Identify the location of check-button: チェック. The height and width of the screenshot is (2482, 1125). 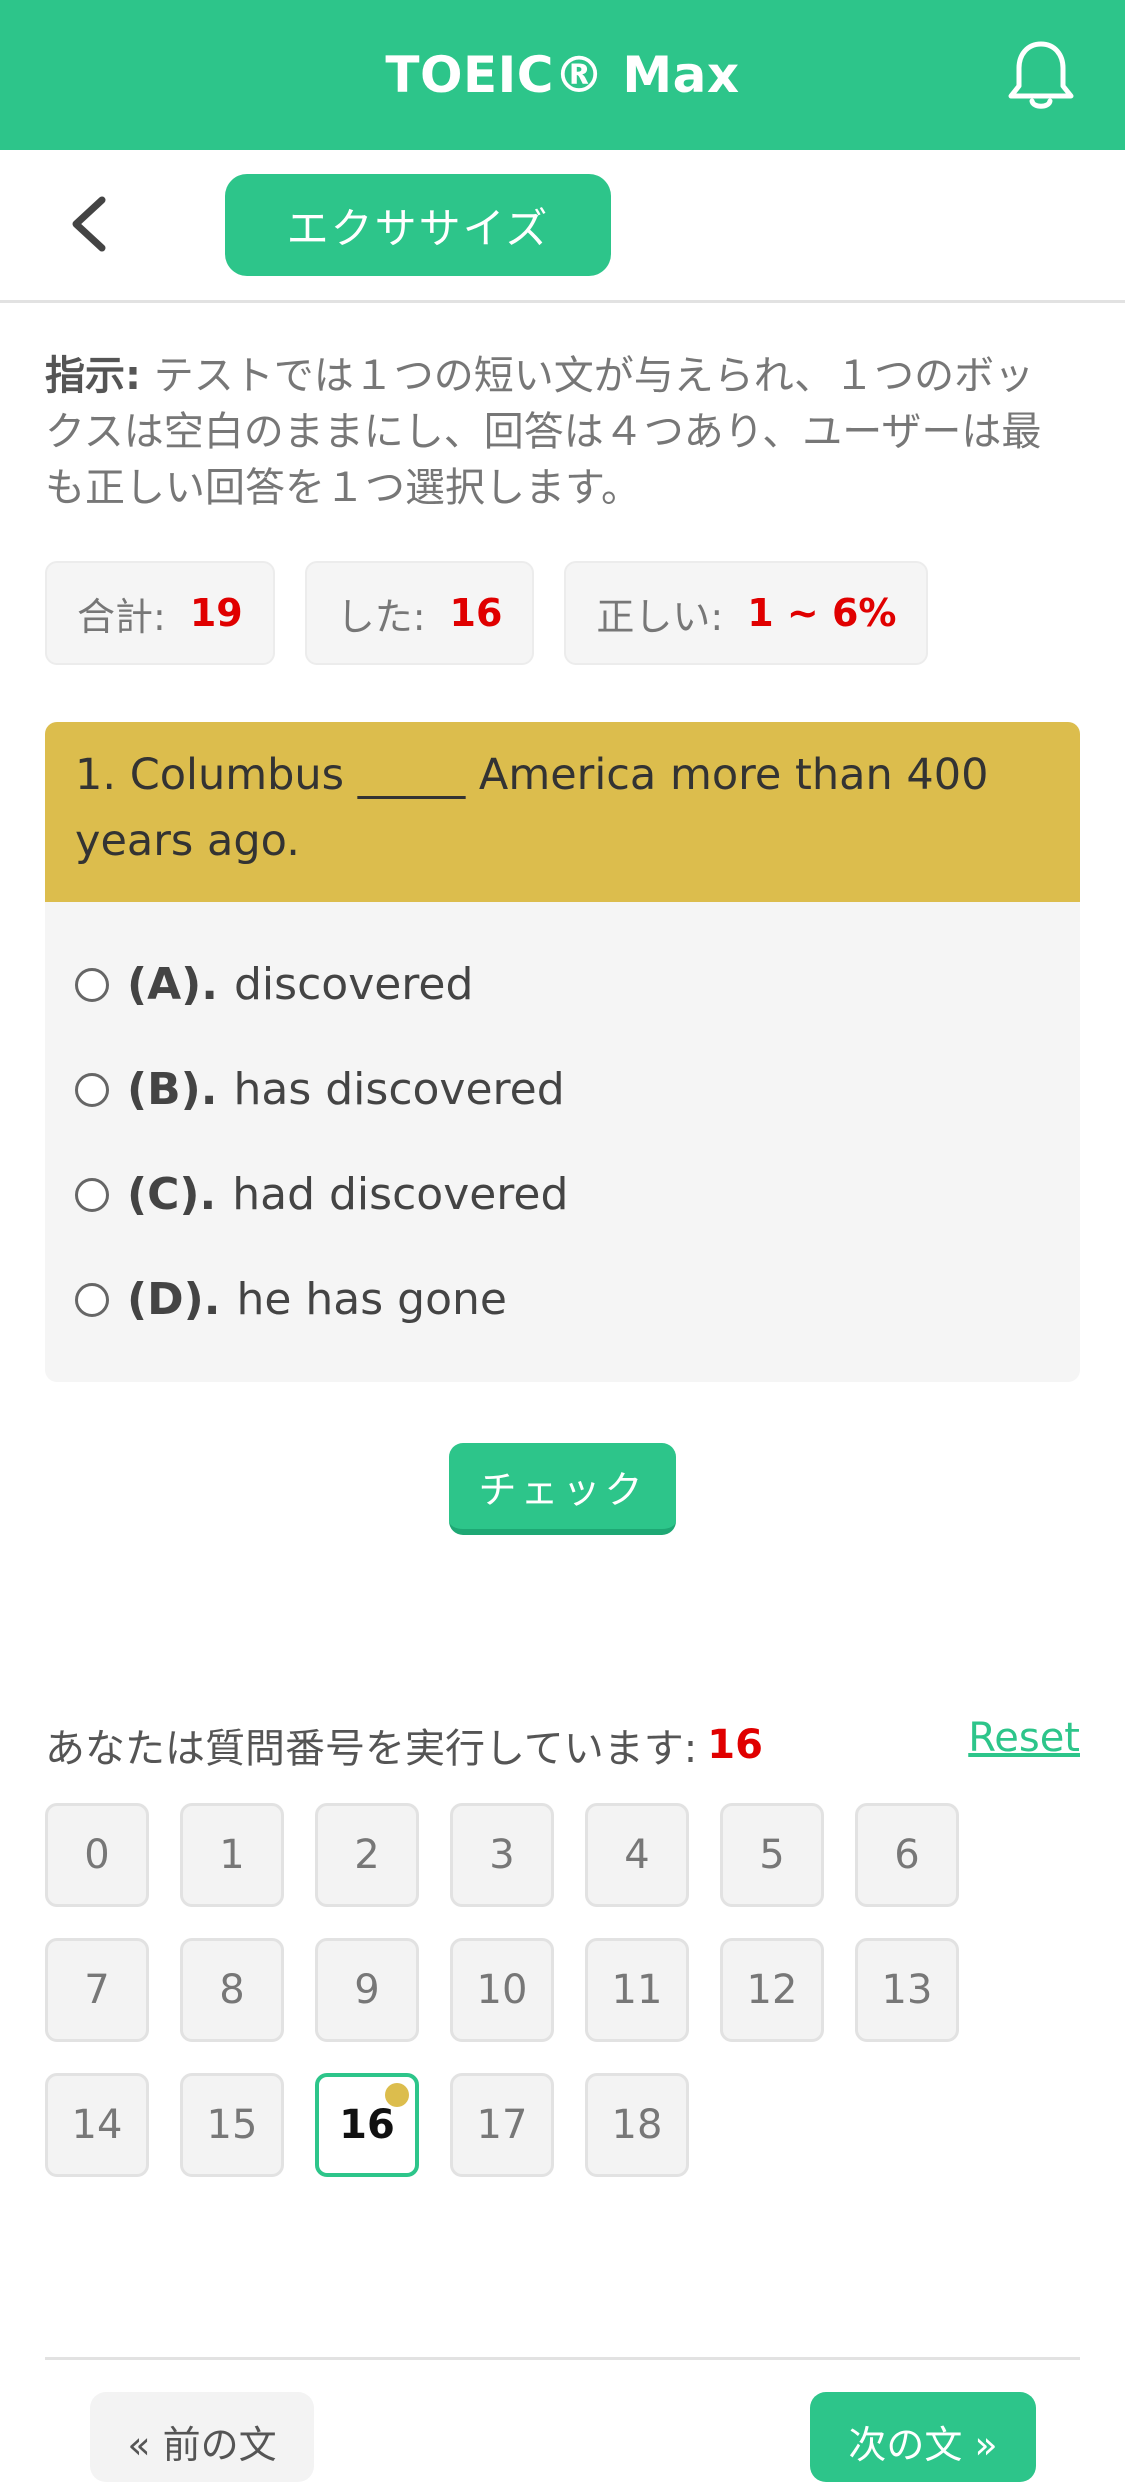
(562, 1489).